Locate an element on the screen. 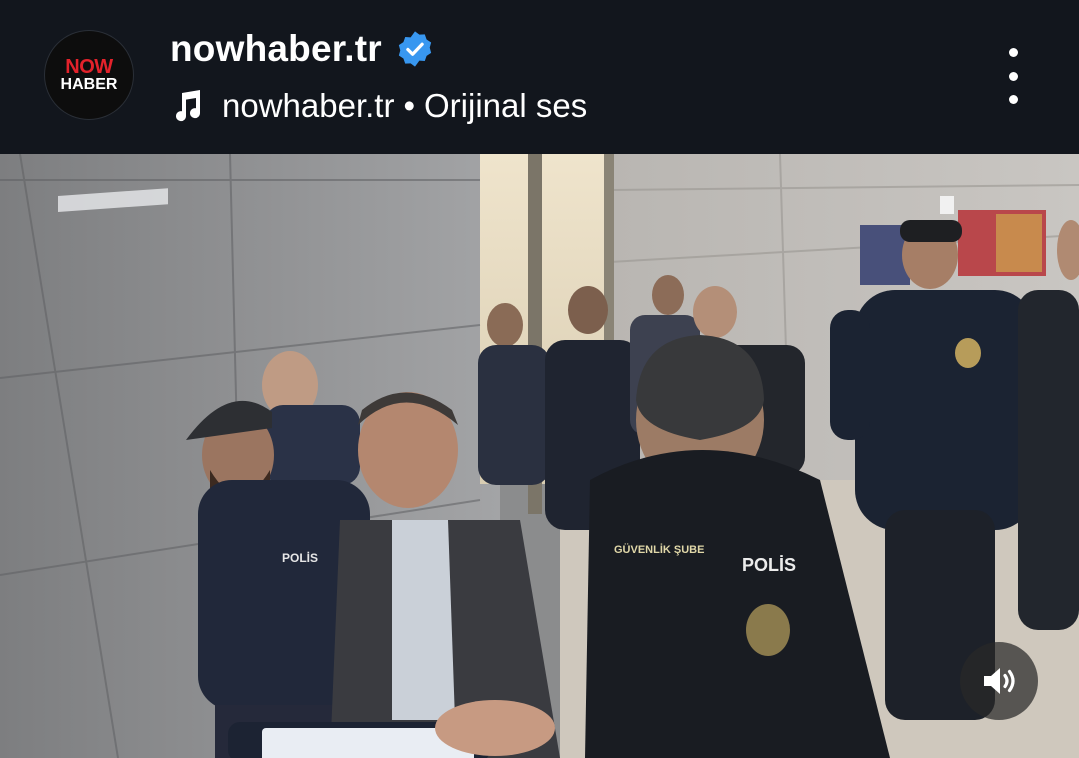 This screenshot has height=758, width=1079. vest-text-right: POLİS is located at coordinates (769, 565).